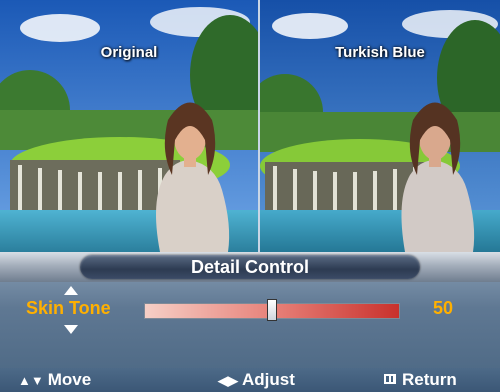 The image size is (500, 392). I want to click on menu-icon, so click(390, 379).